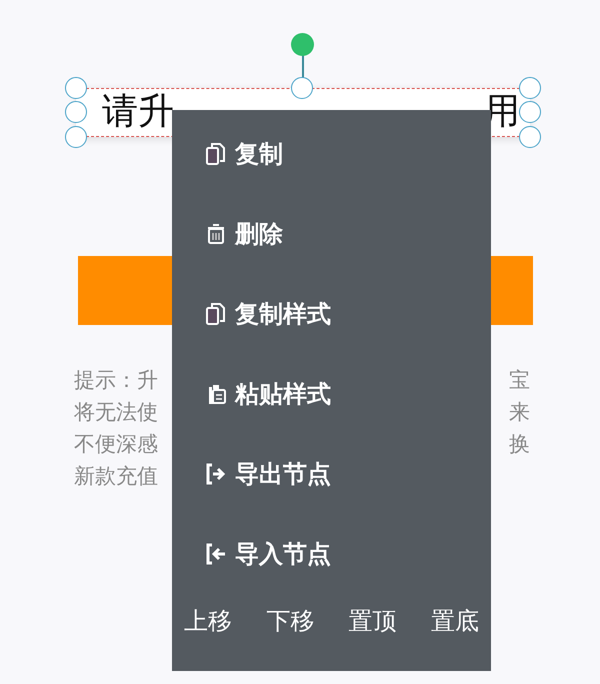 Image resolution: width=600 pixels, height=684 pixels. What do you see at coordinates (303, 66) in the screenshot?
I see `rotate-stem` at bounding box center [303, 66].